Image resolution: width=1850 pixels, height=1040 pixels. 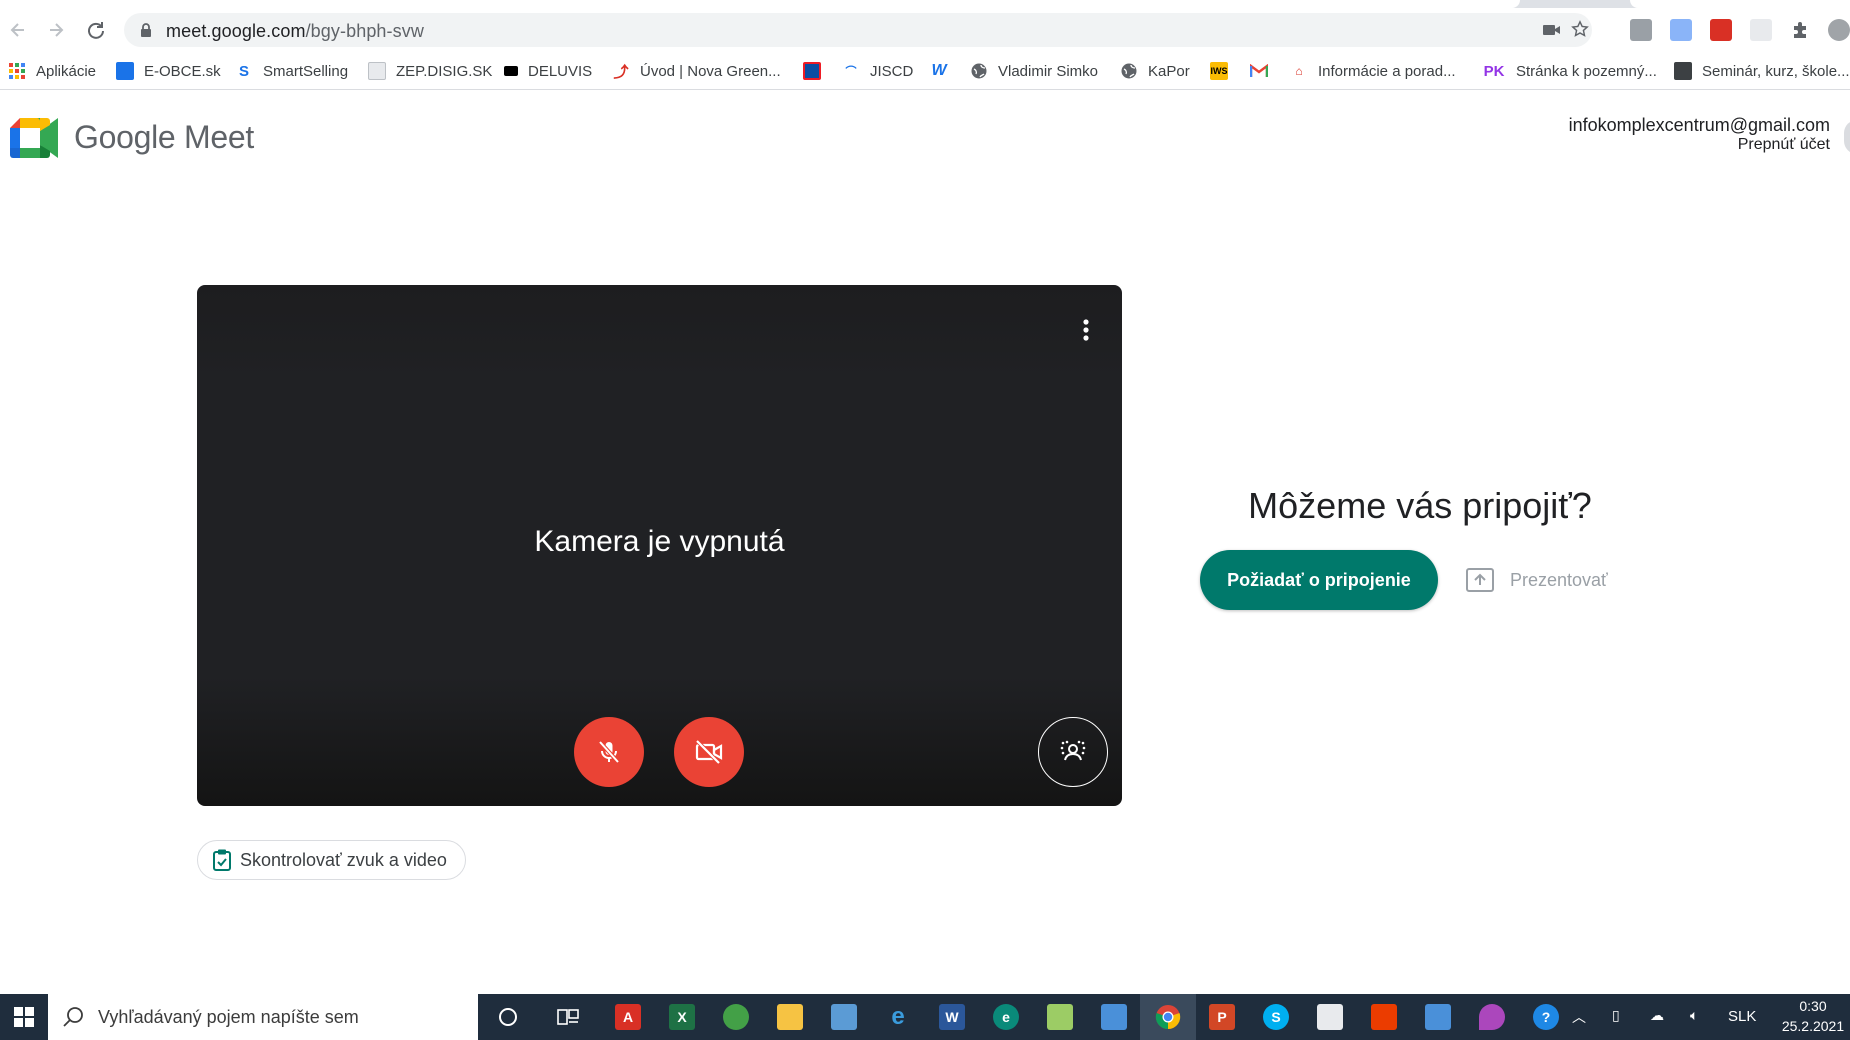 I want to click on address-bar: meet.google.com/bgy-bhph-svw, so click(x=858, y=30).